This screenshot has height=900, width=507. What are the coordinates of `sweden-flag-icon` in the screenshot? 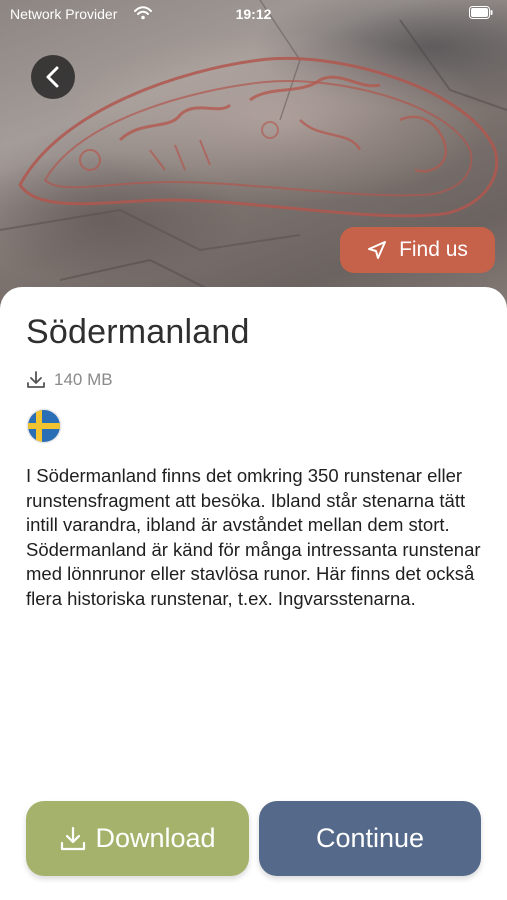 It's located at (44, 426).